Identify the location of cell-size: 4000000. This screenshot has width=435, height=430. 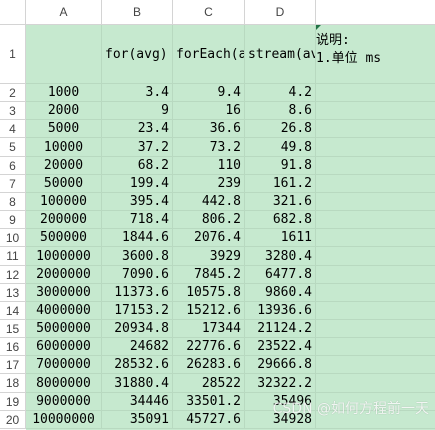
(64, 311).